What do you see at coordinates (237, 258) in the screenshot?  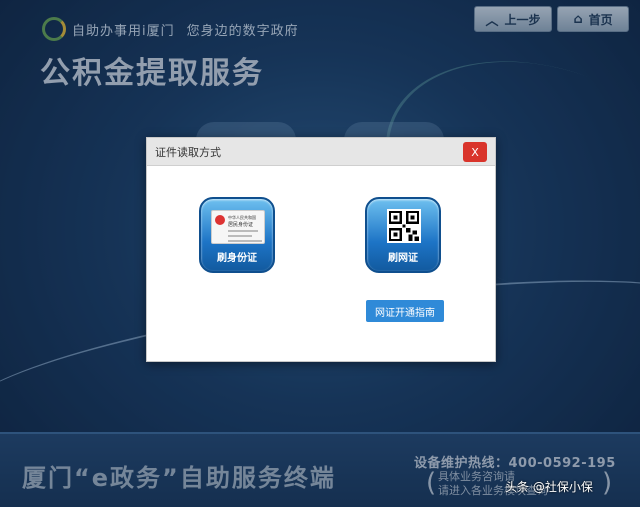 I see `swipe-id-card-label: 刷身份证` at bounding box center [237, 258].